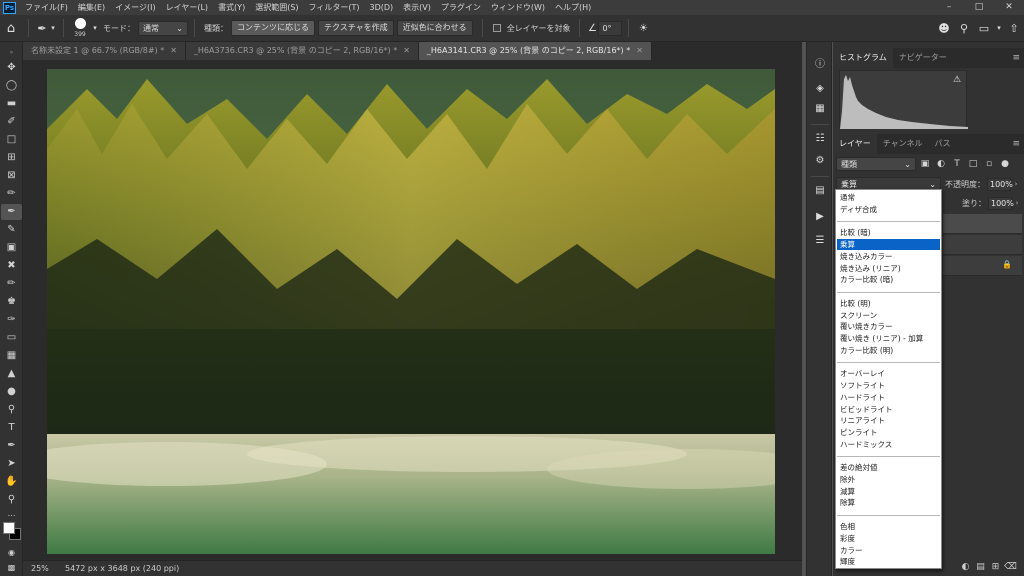 The image size is (1024, 576). Describe the element at coordinates (382, 7) in the screenshot. I see `menu-3d: 3D(D)` at that location.